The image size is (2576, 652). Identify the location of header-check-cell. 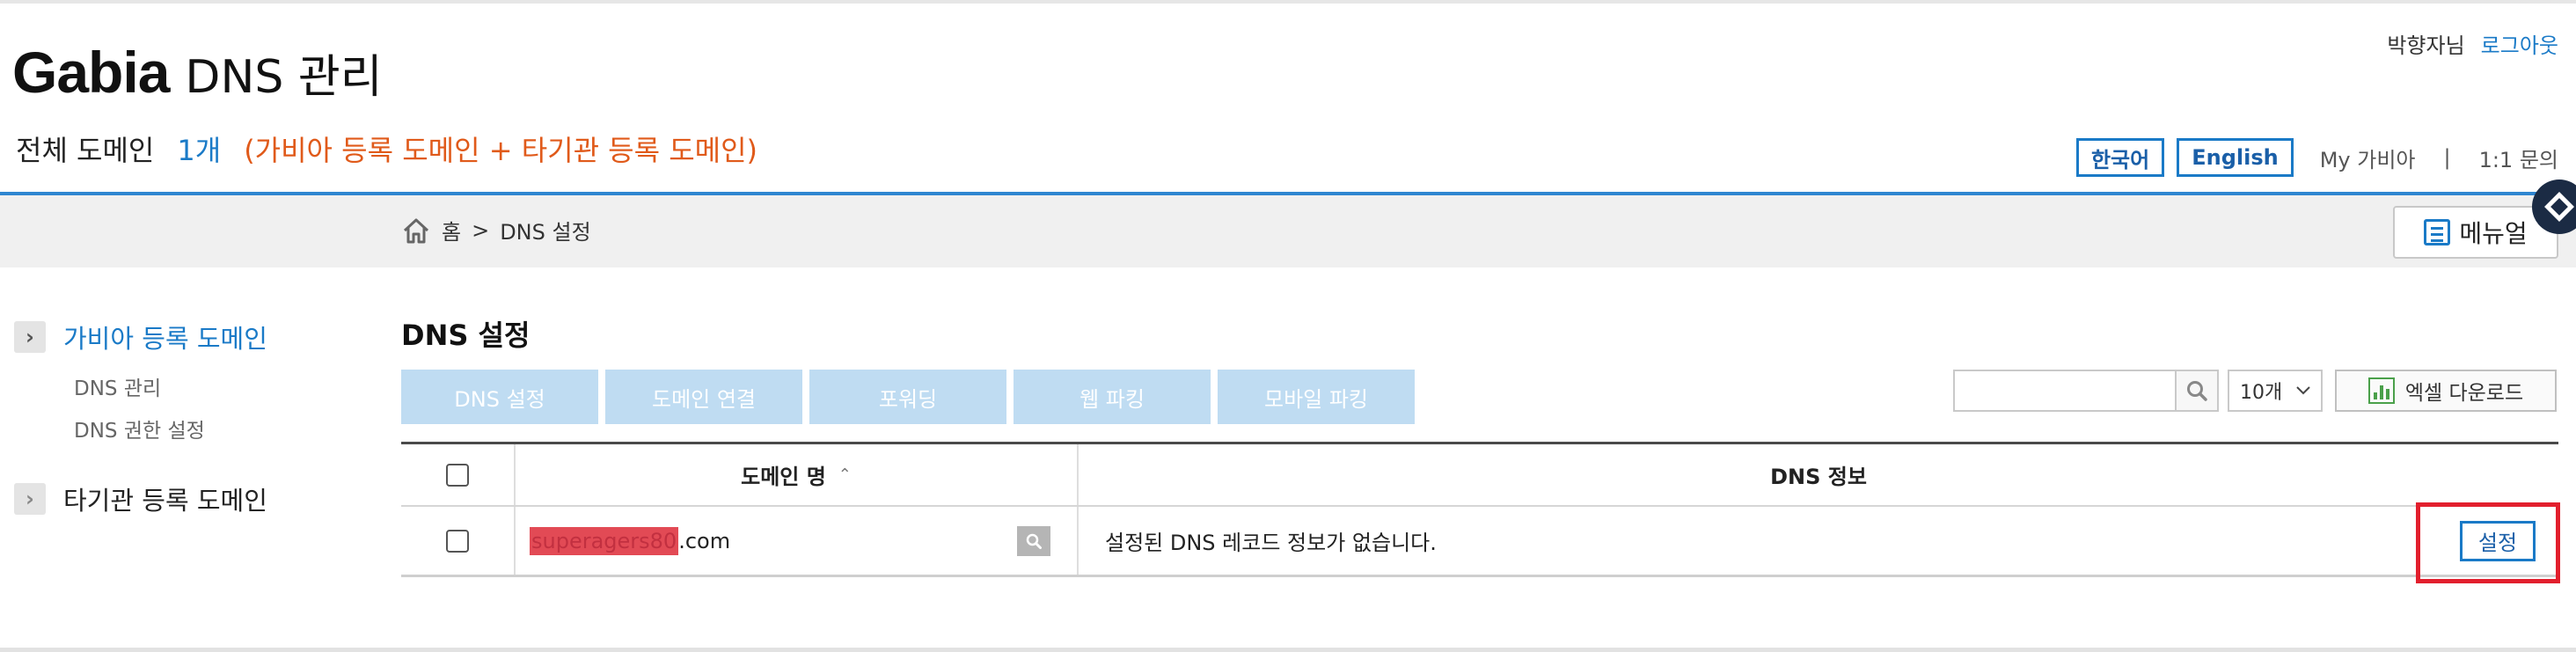
(458, 474).